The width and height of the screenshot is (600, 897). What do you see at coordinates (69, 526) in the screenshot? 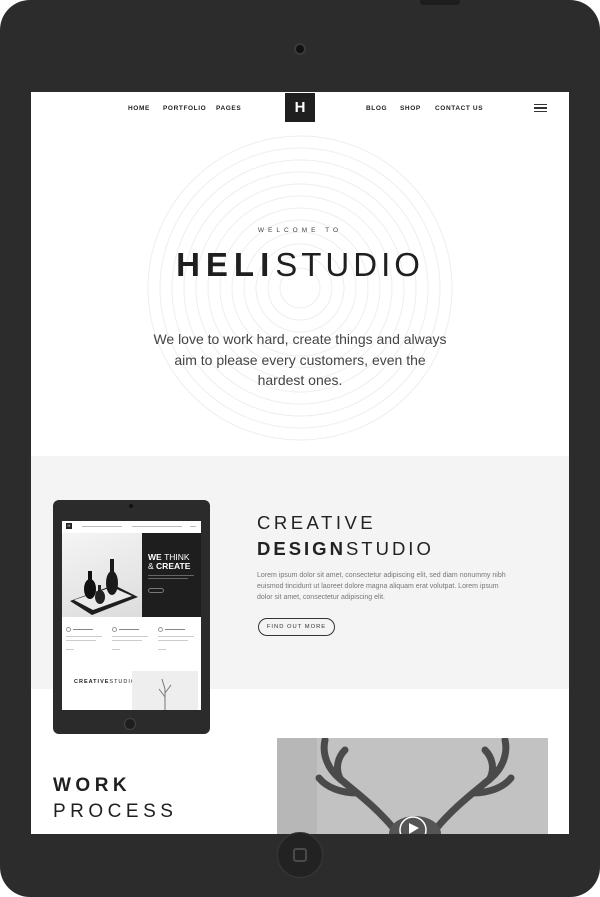
I see `mockup-logo: H` at bounding box center [69, 526].